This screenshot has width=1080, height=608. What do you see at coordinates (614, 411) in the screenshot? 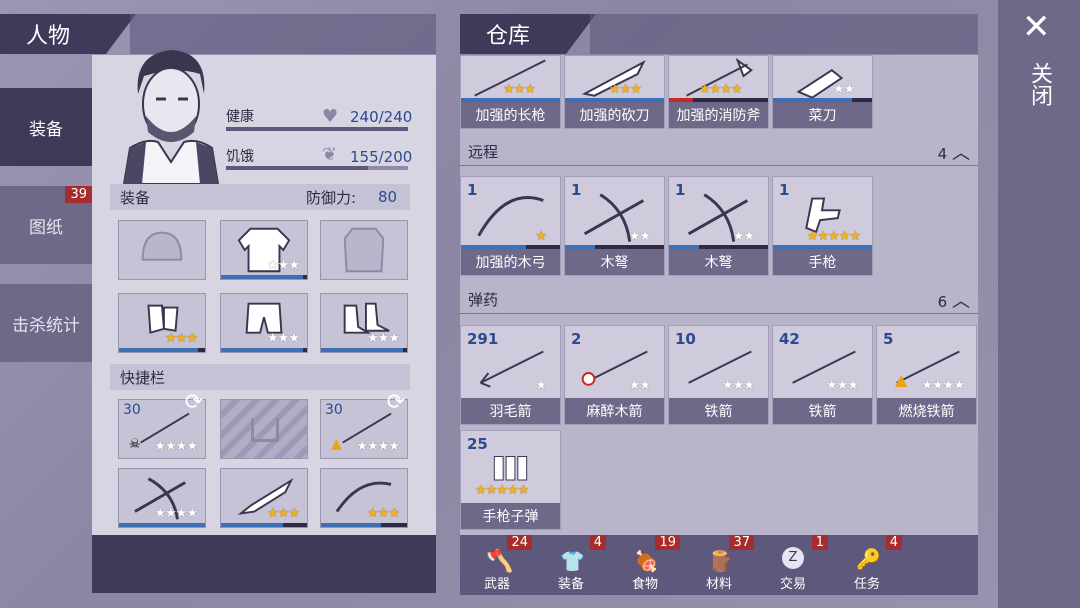
I see `item-label: 麻醉木箭` at bounding box center [614, 411].